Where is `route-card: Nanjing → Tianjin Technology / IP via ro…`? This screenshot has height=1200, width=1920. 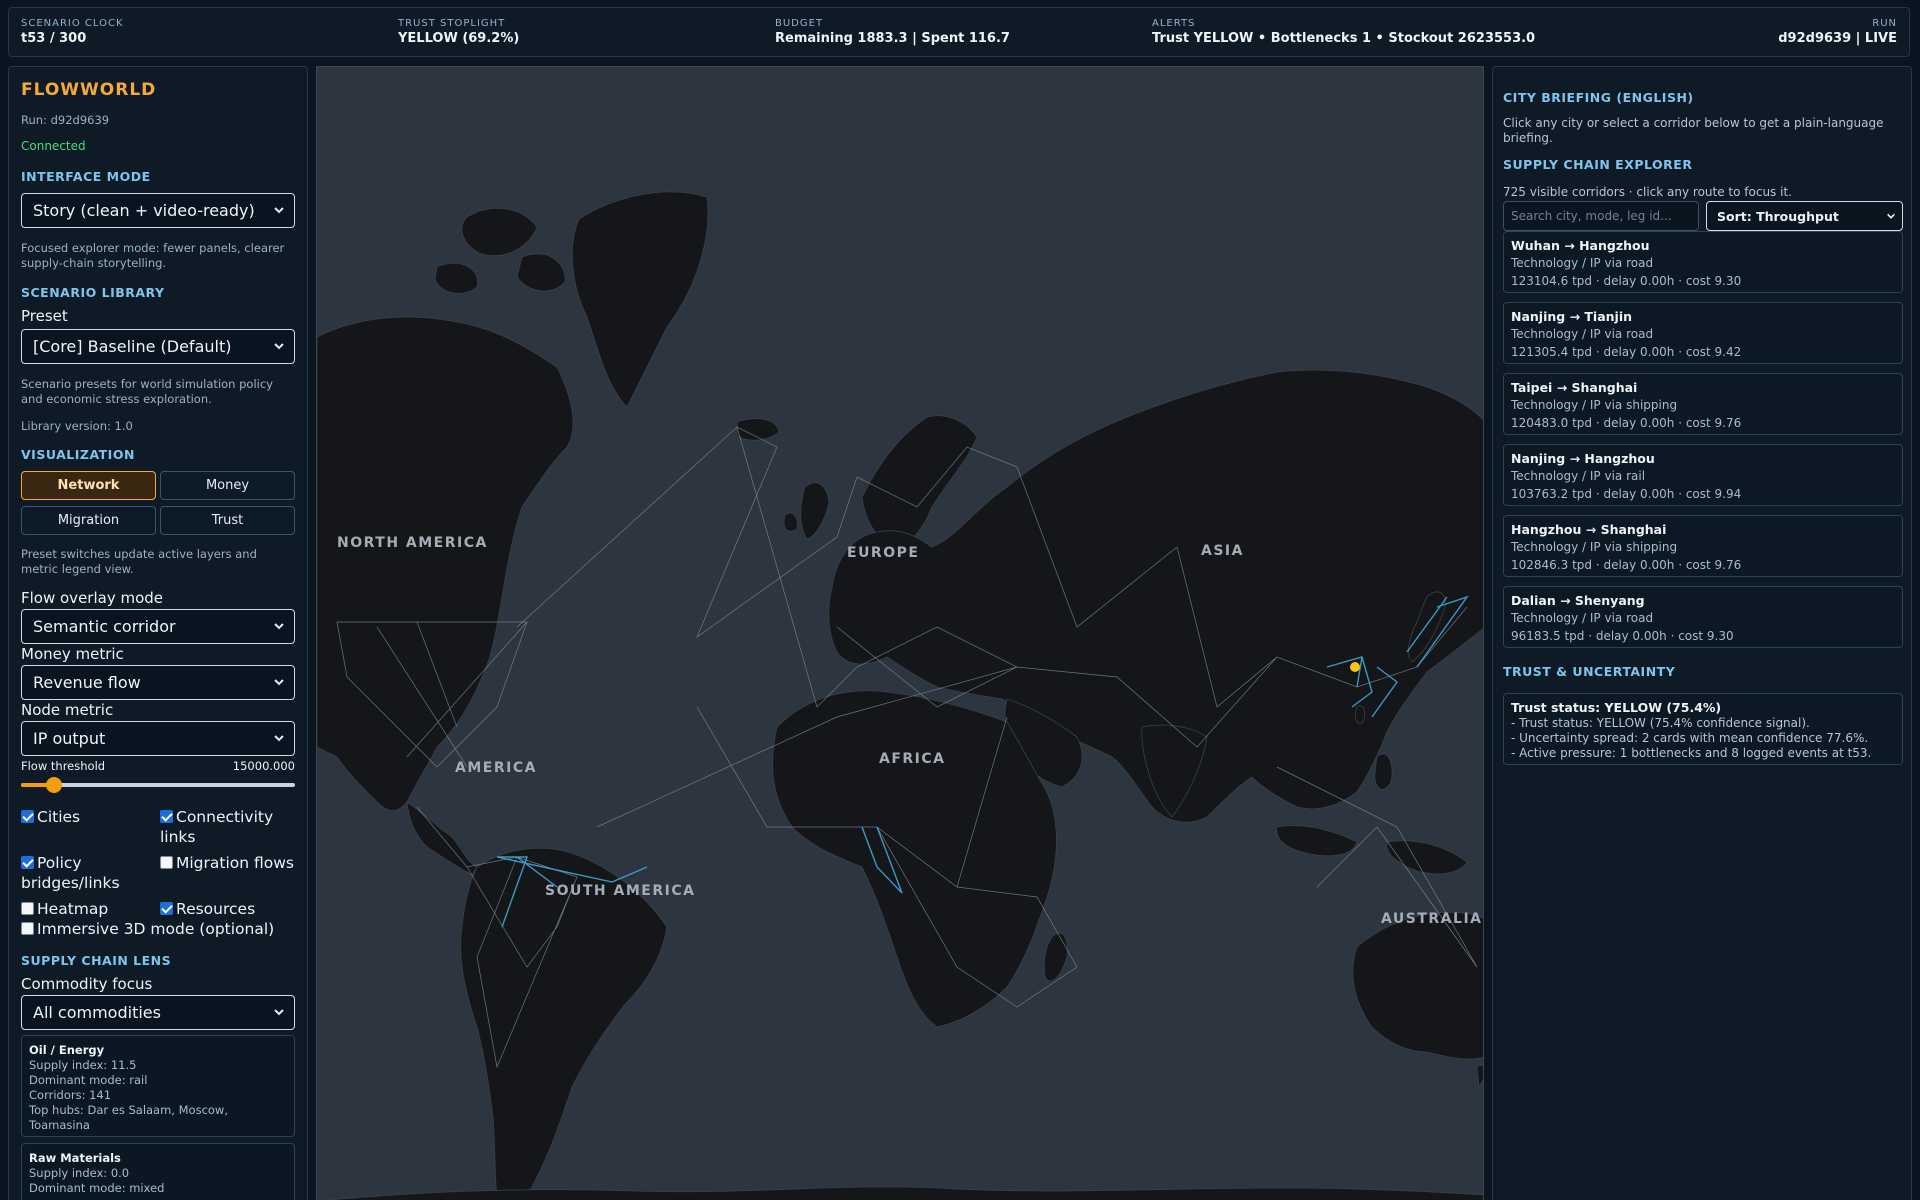 route-card: Nanjing → Tianjin Technology / IP via ro… is located at coordinates (1703, 333).